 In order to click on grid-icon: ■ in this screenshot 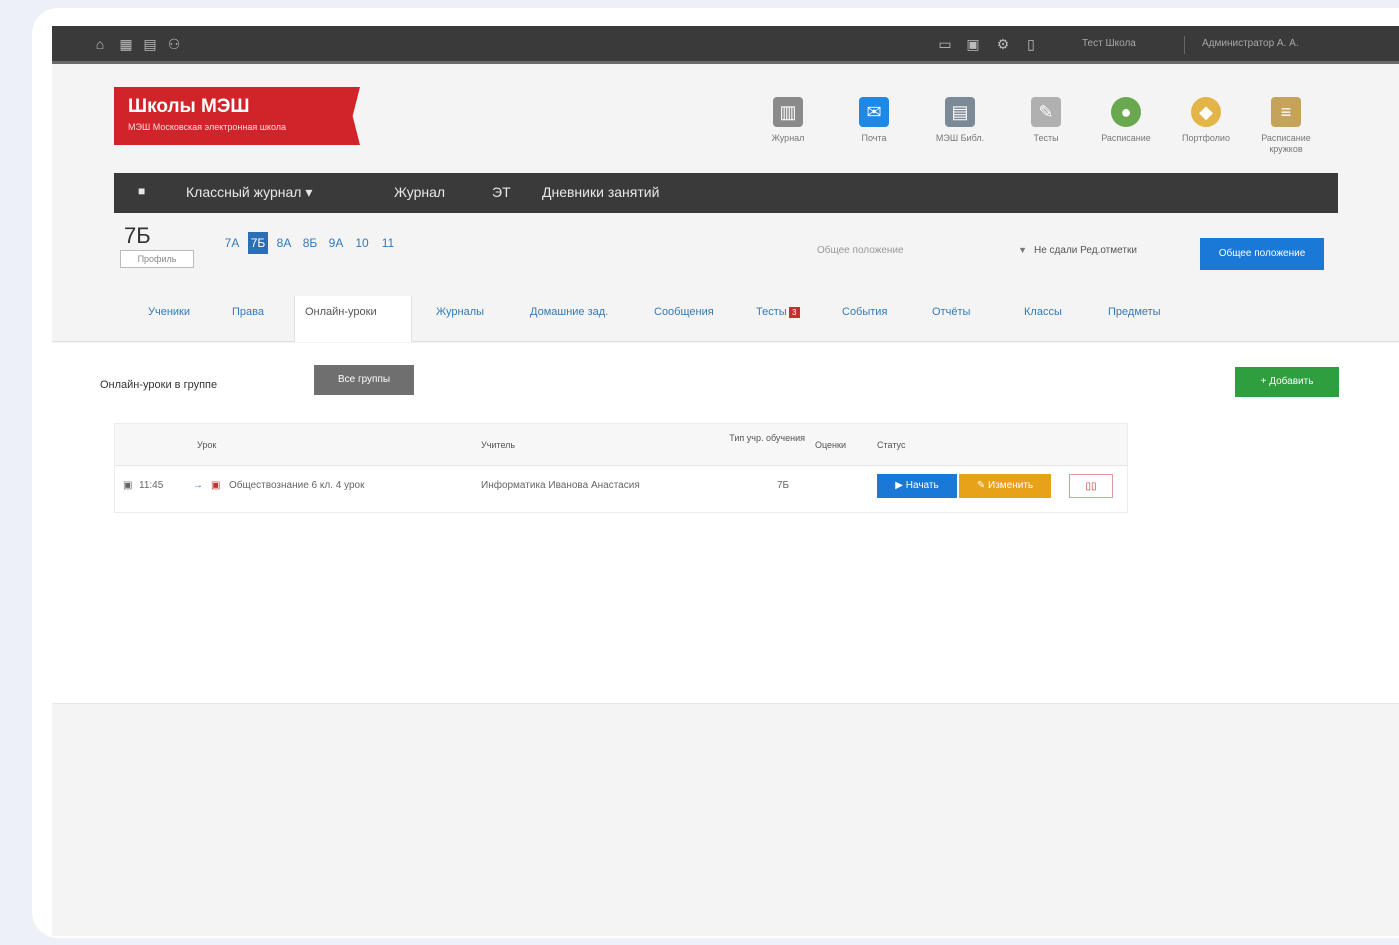, I will do `click(141, 191)`.